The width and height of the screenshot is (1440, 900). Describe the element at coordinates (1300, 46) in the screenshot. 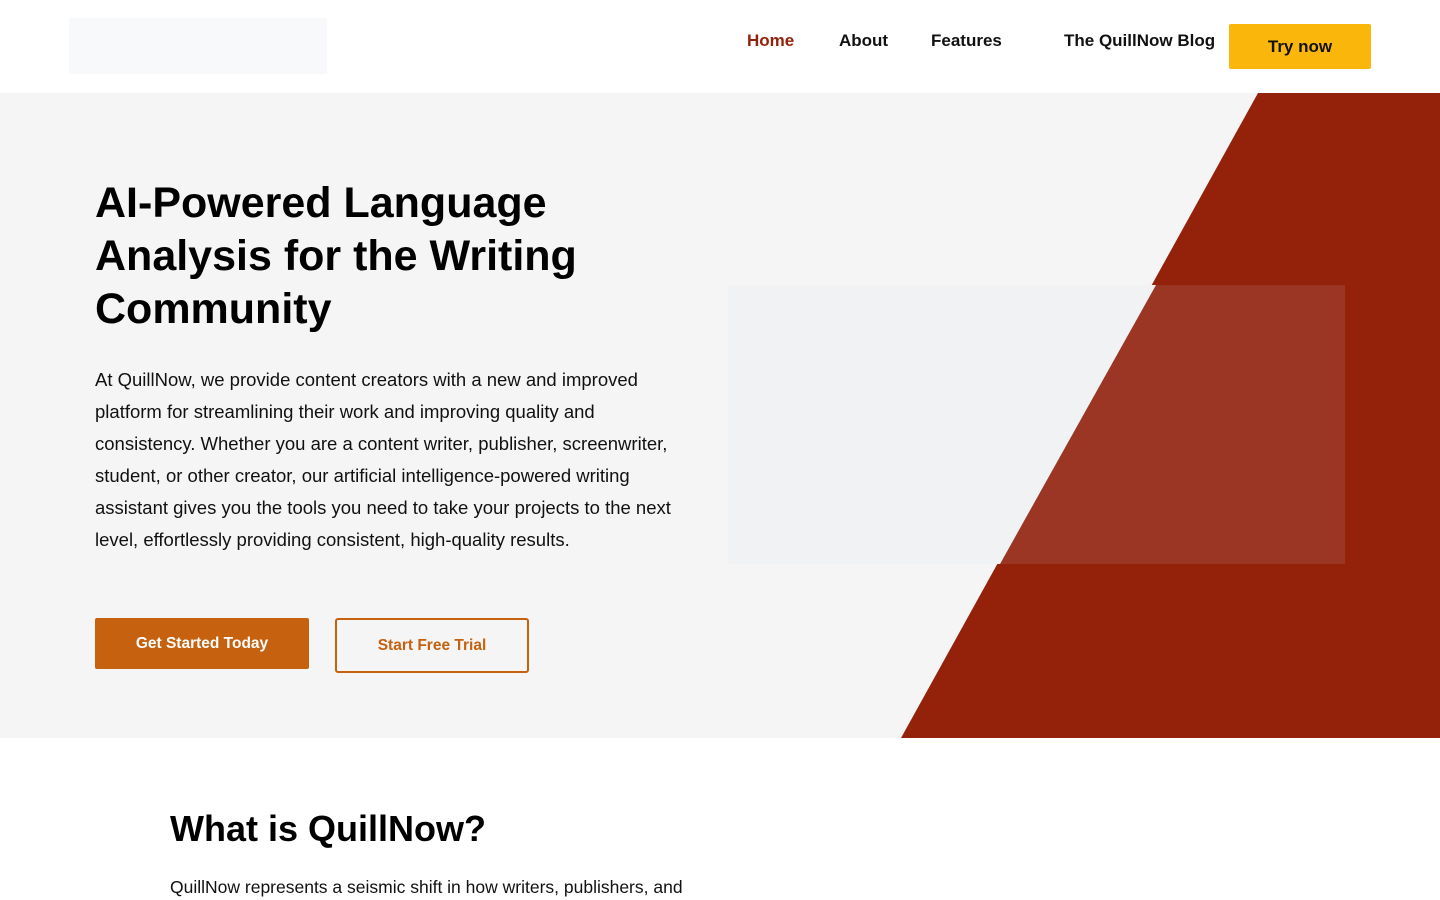

I see `try-now-button: Try now` at that location.